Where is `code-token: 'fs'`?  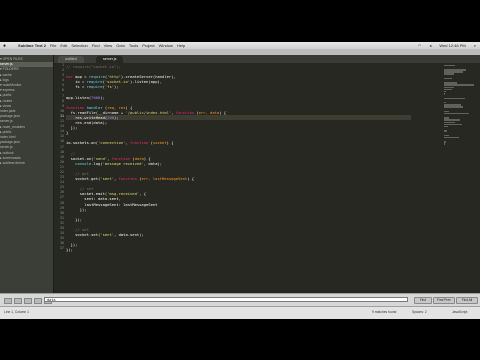 code-token: 'fs' is located at coordinates (109, 87).